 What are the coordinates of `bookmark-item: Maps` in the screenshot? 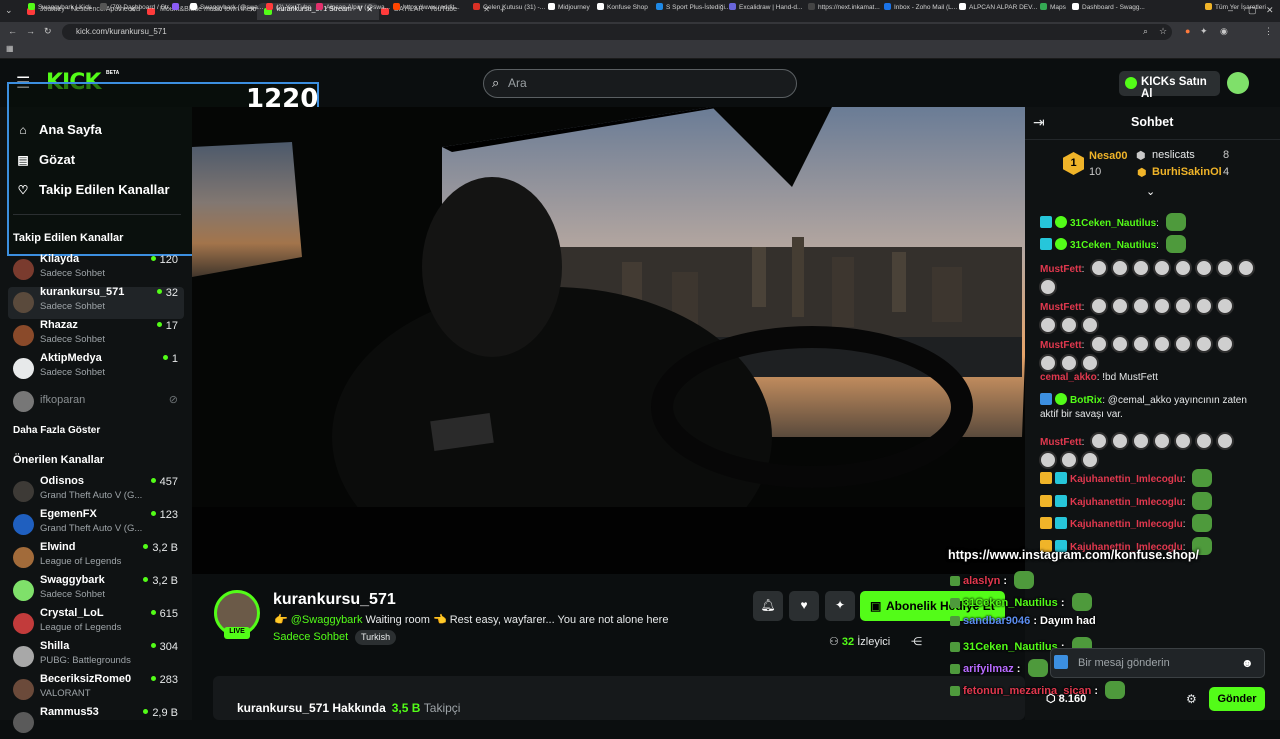 It's located at (1053, 7).